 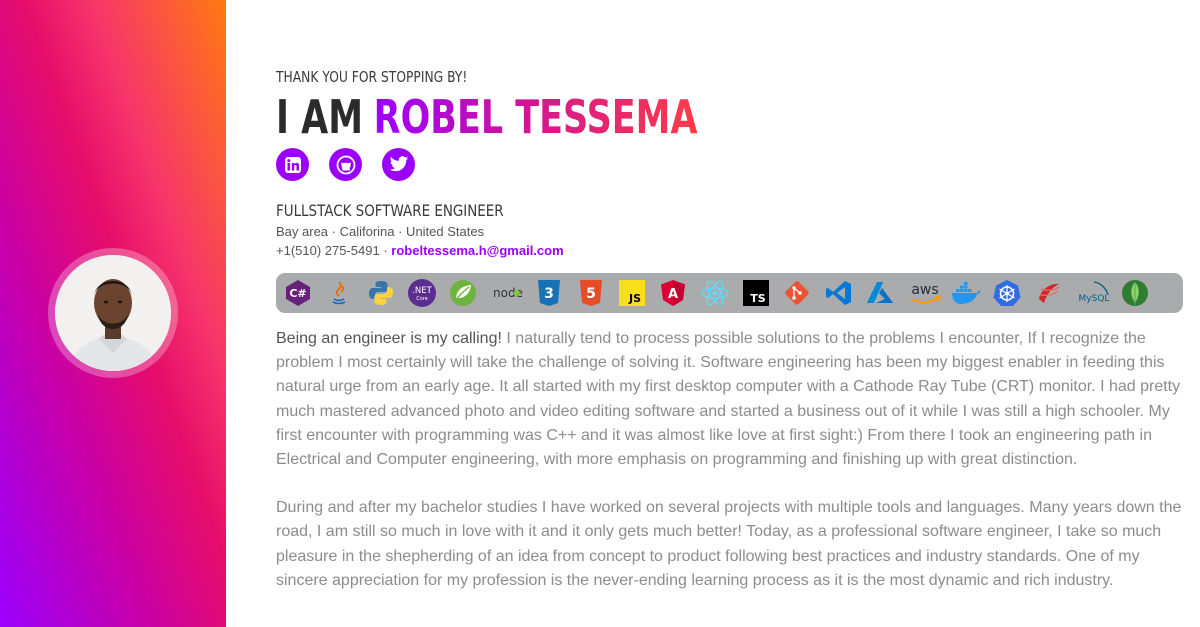 I want to click on linkedin-link, so click(x=292, y=164).